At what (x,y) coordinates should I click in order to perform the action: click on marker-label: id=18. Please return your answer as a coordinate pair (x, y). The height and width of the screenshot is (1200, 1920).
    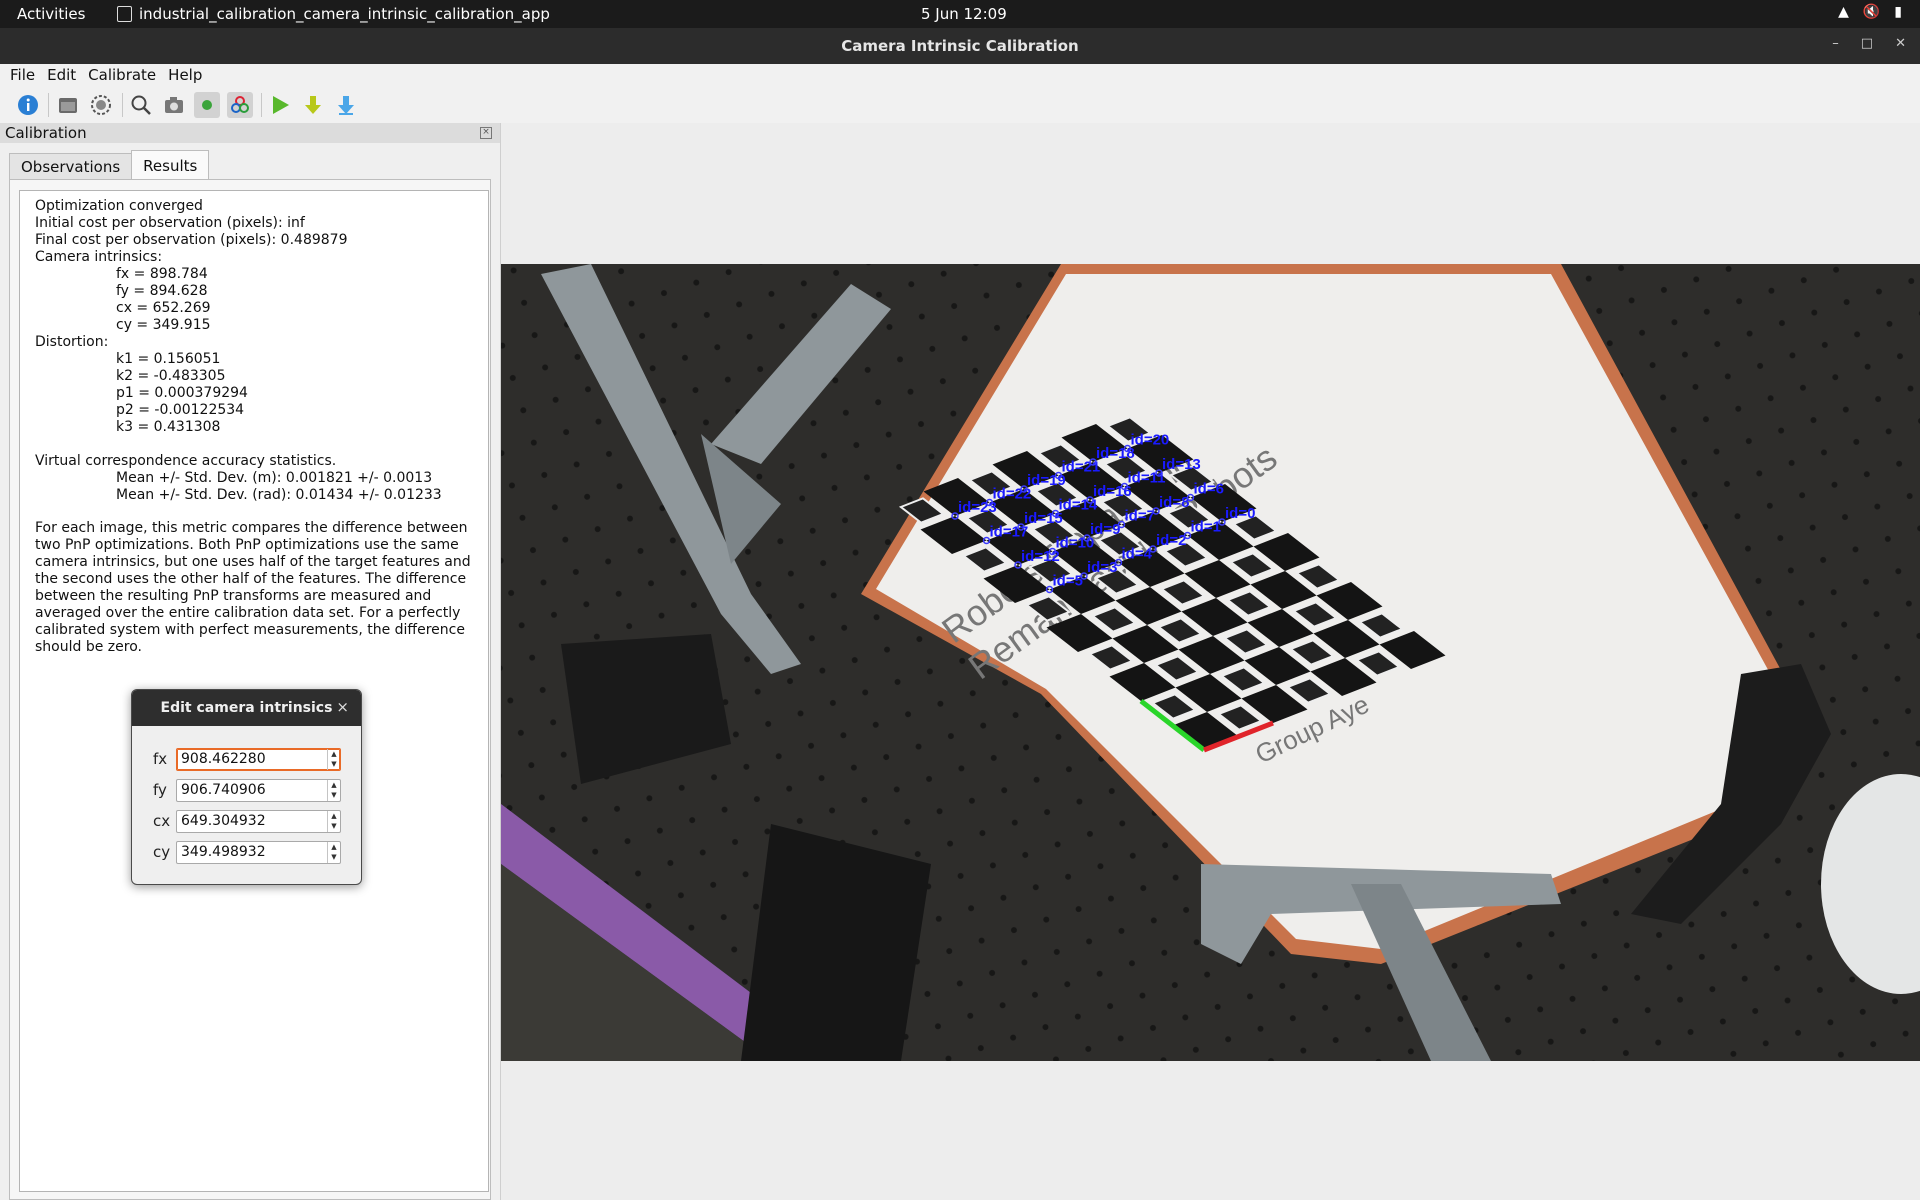
    Looking at the image, I should click on (1115, 453).